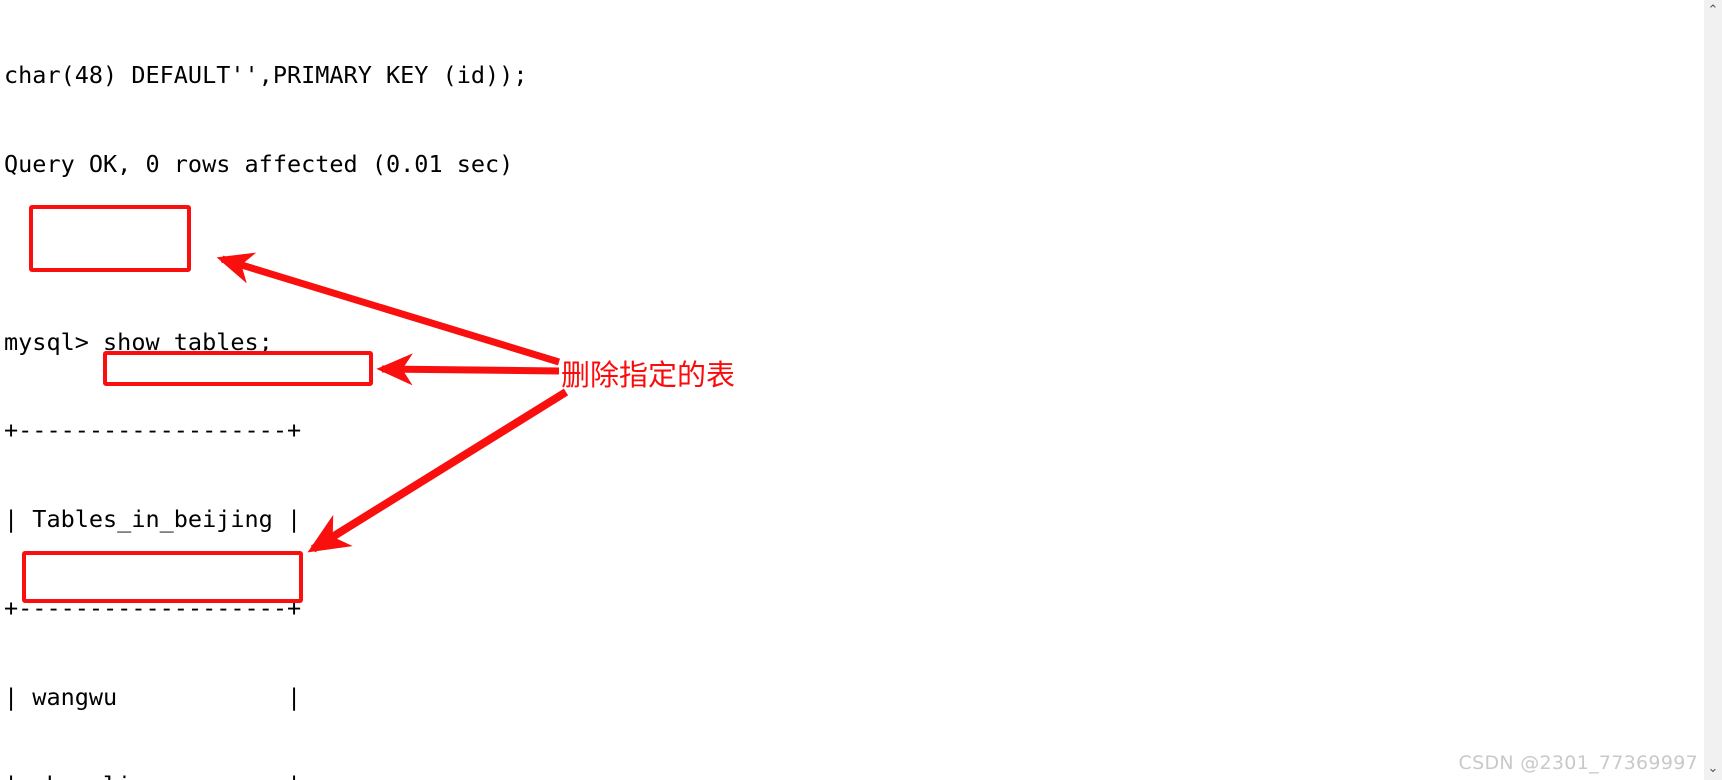 The image size is (1722, 780). I want to click on scrollbar: ⌃ ⌄, so click(1713, 390).